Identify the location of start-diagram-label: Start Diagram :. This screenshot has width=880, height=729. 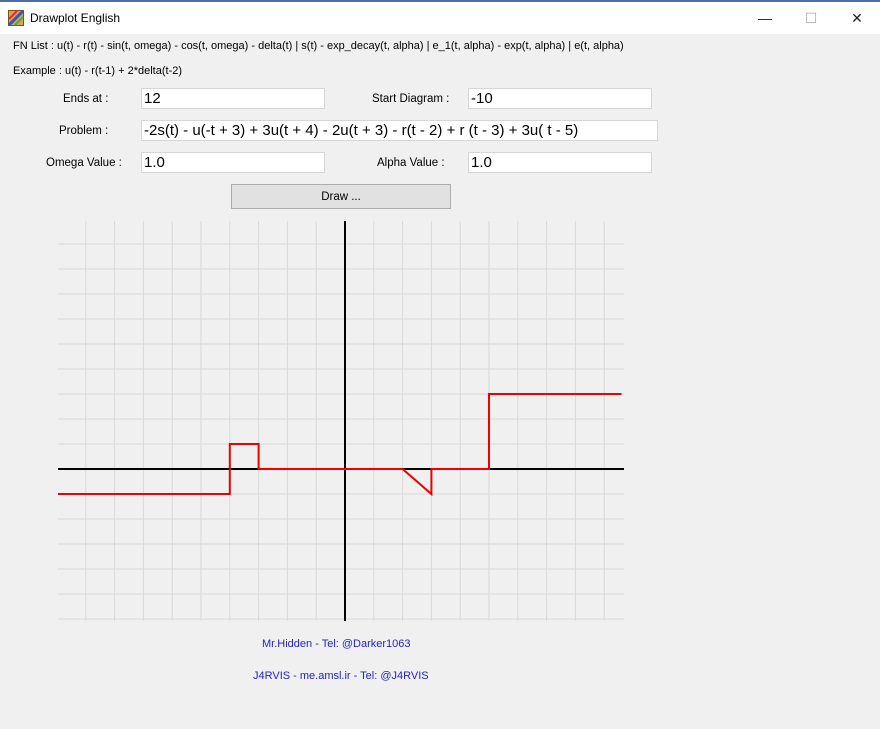
(411, 99).